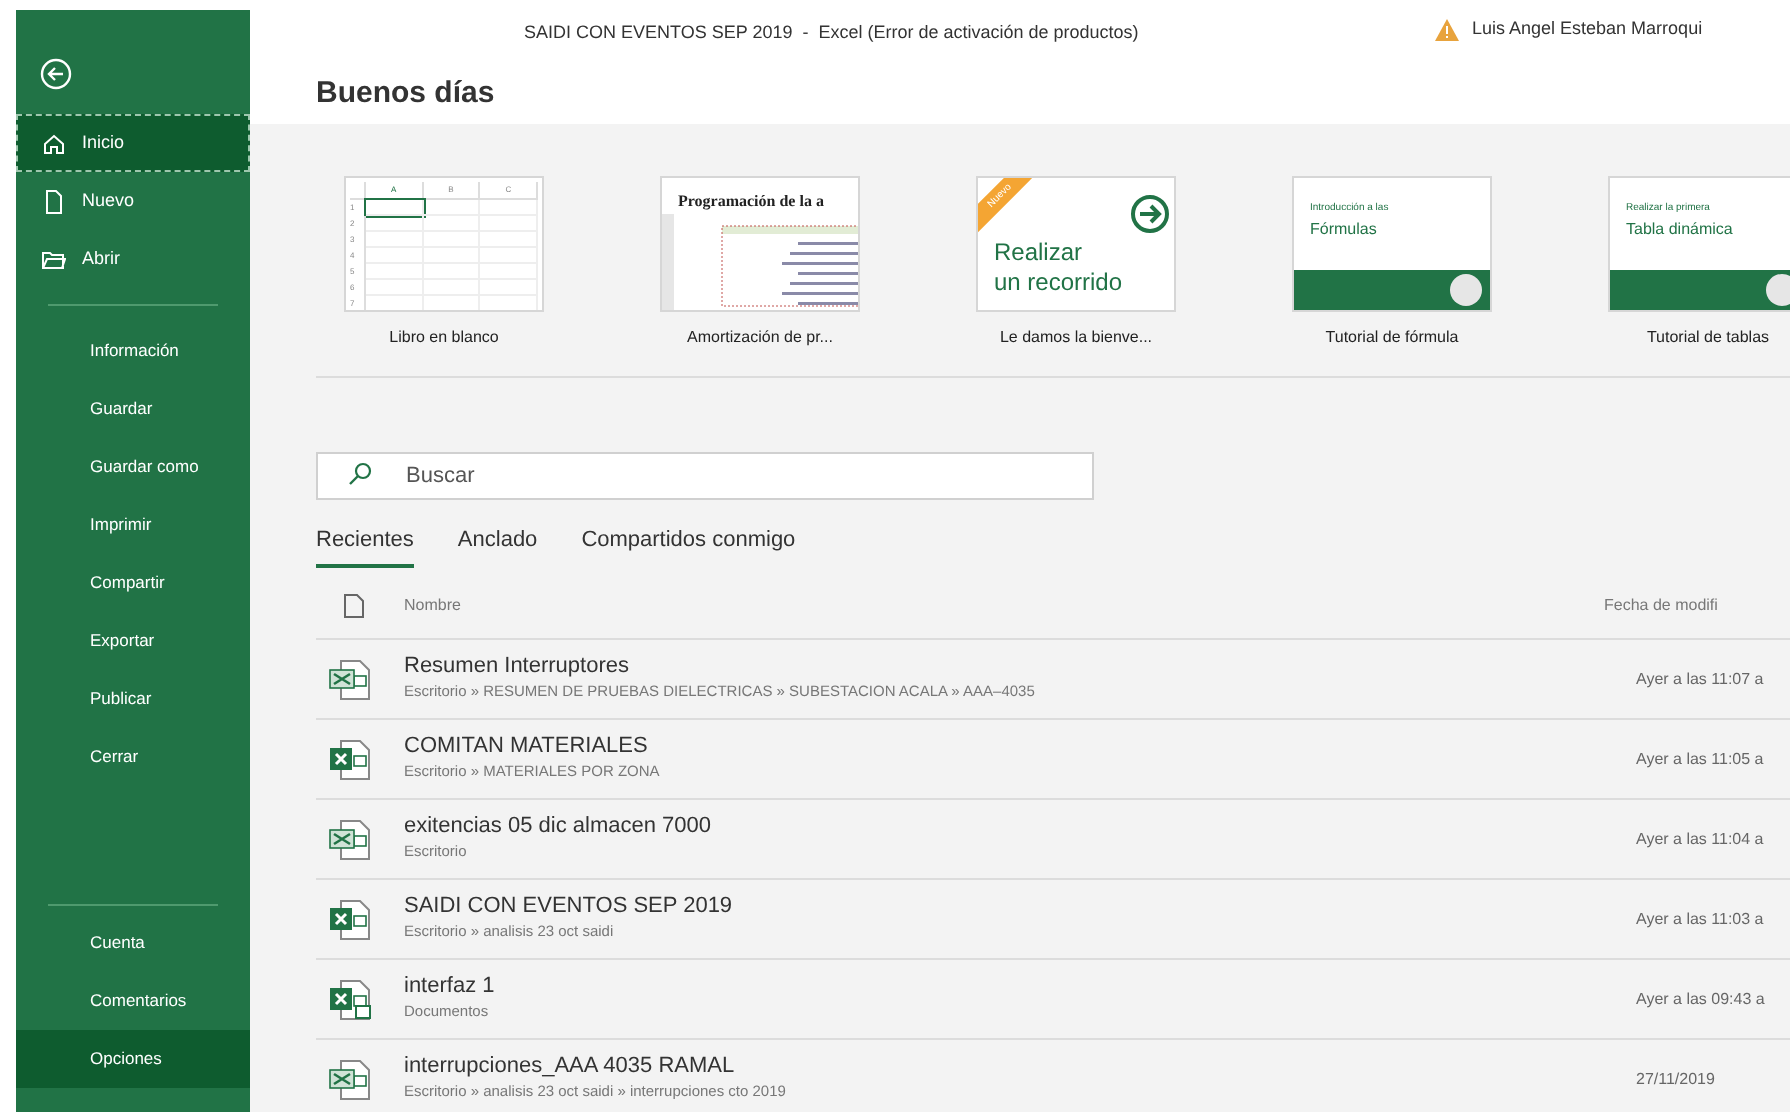 The width and height of the screenshot is (1790, 1112). I want to click on tab: Compartidos conmigo, so click(688, 546).